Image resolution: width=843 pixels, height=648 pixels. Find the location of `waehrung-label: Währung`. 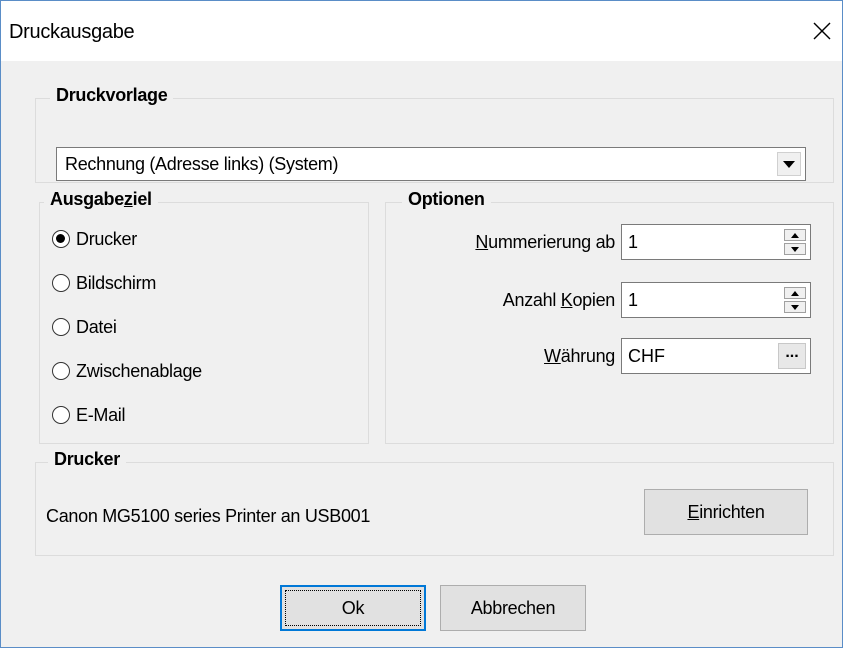

waehrung-label: Währung is located at coordinates (579, 356).